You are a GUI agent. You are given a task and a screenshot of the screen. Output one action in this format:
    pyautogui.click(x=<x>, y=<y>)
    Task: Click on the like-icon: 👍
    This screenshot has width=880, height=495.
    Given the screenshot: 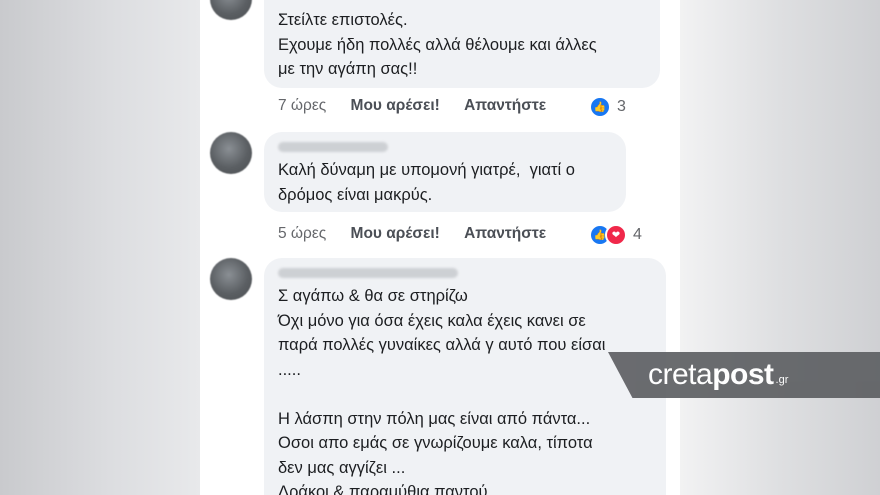 What is the action you would take?
    pyautogui.click(x=600, y=107)
    